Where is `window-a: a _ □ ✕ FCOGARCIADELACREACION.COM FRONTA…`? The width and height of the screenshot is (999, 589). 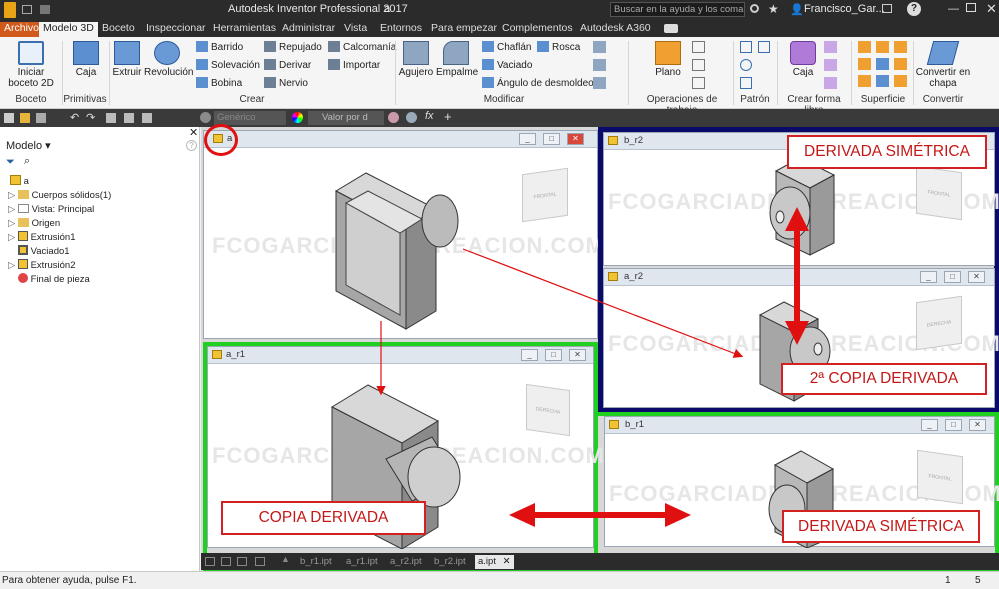 window-a: a _ □ ✕ FCOGARCIADELACREACION.COM FRONTA… is located at coordinates (403, 234).